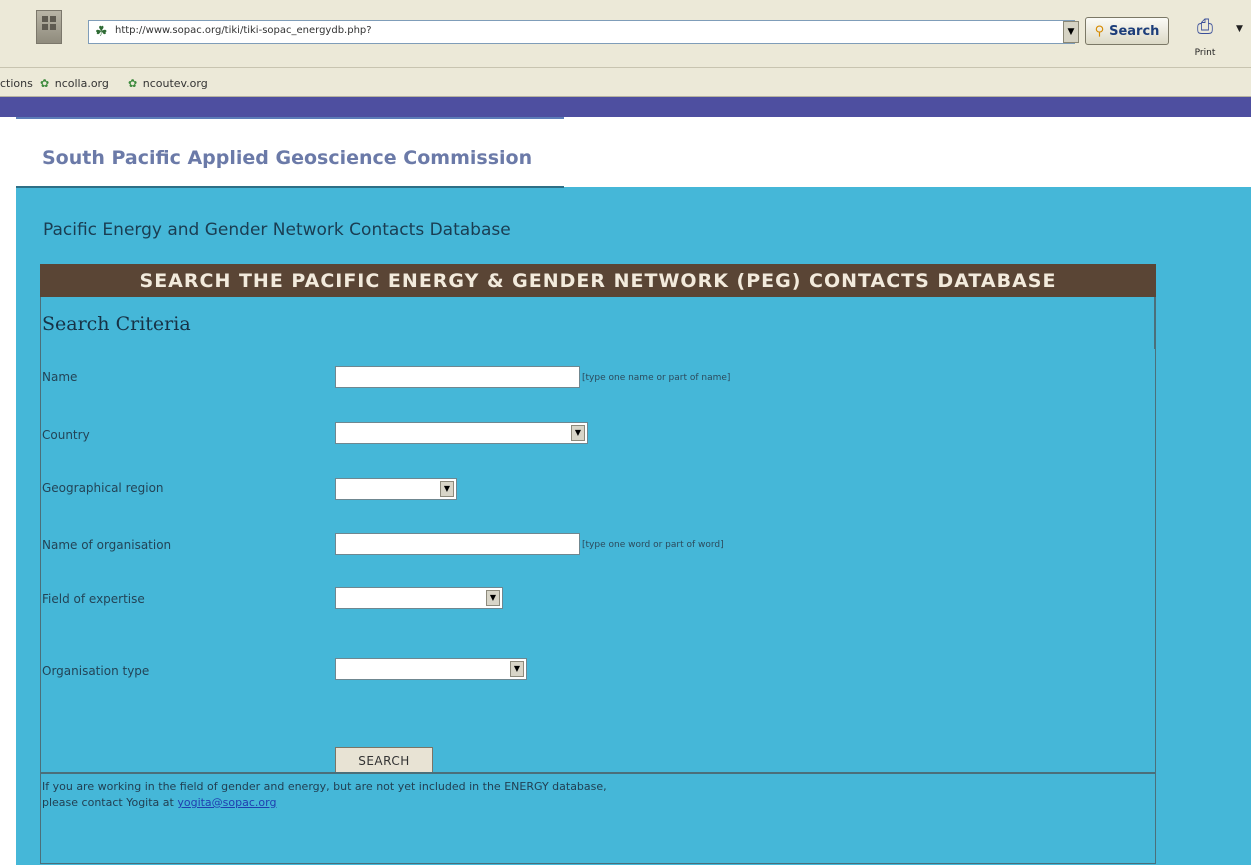 This screenshot has width=1251, height=865. I want to click on globe-icon: ☘, so click(101, 32).